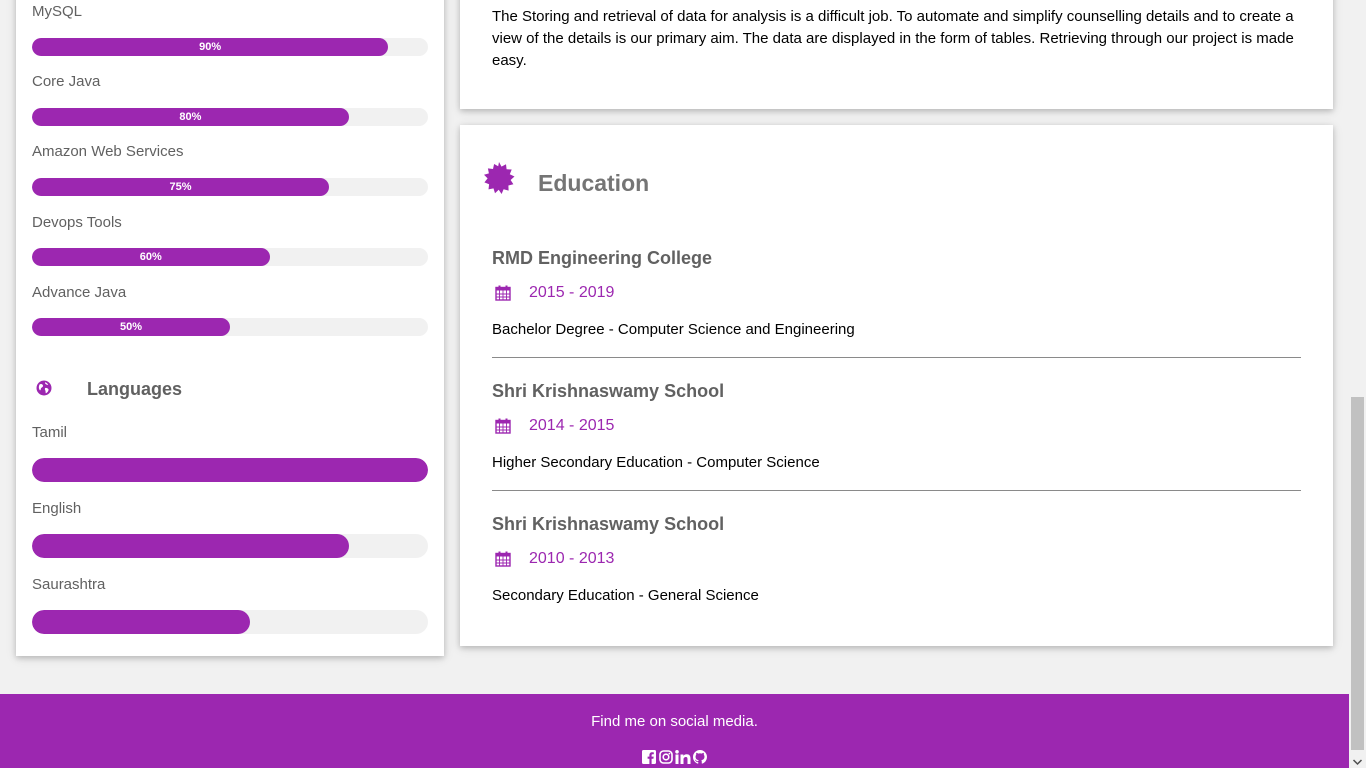 The width and height of the screenshot is (1366, 768). I want to click on language-english: English, so click(230, 528).